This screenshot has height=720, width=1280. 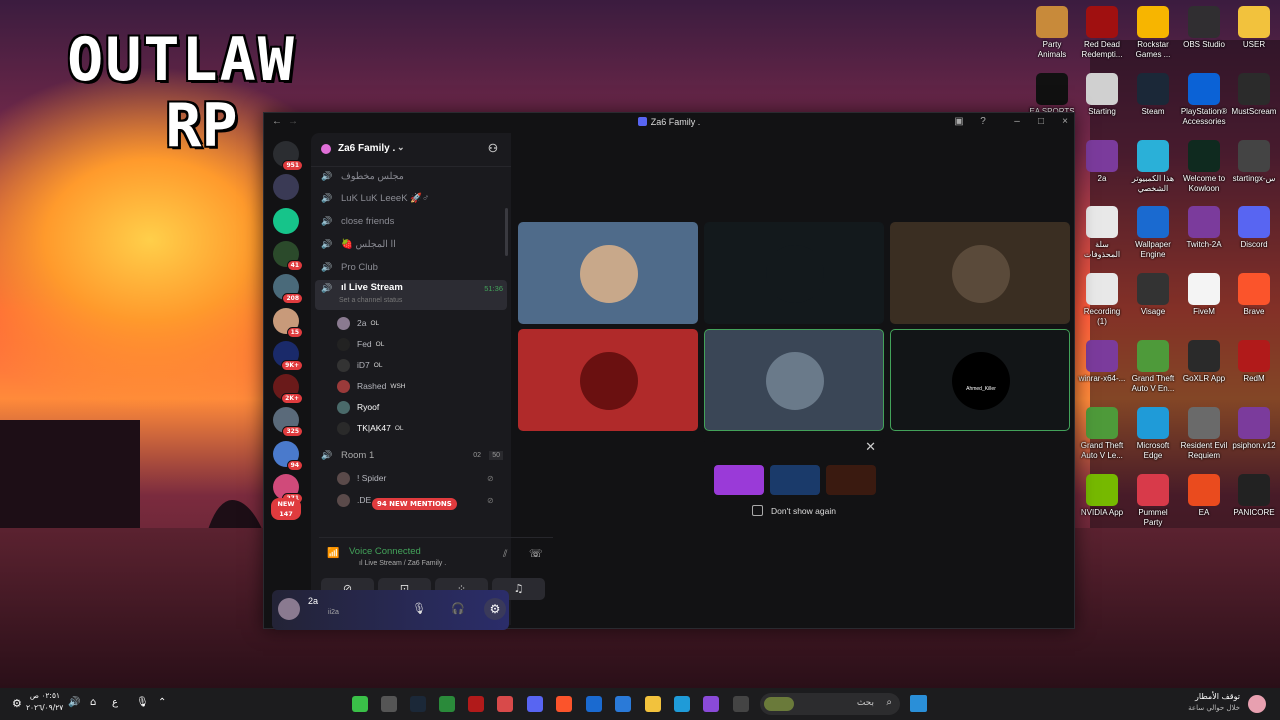 What do you see at coordinates (1170, 708) in the screenshot?
I see `weather-subtitle: خلال حوالي ساعة` at bounding box center [1170, 708].